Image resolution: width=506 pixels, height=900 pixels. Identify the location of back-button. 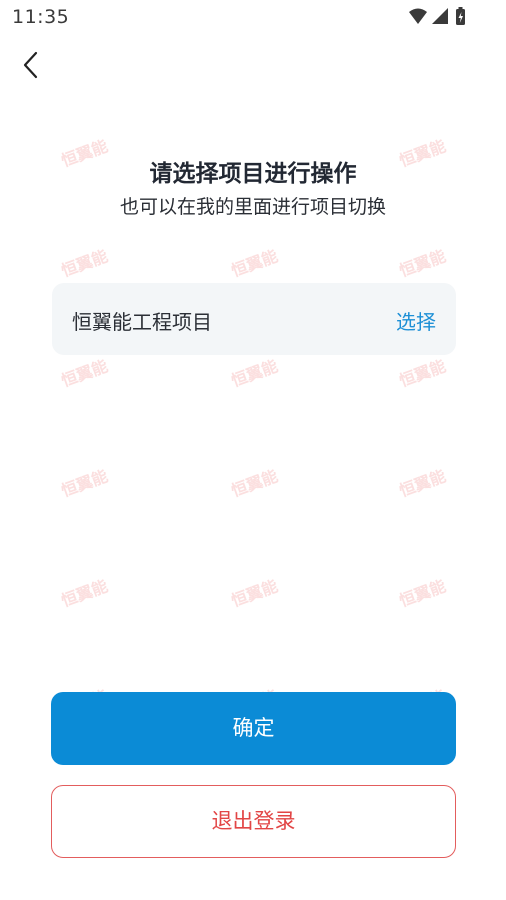
(31, 65).